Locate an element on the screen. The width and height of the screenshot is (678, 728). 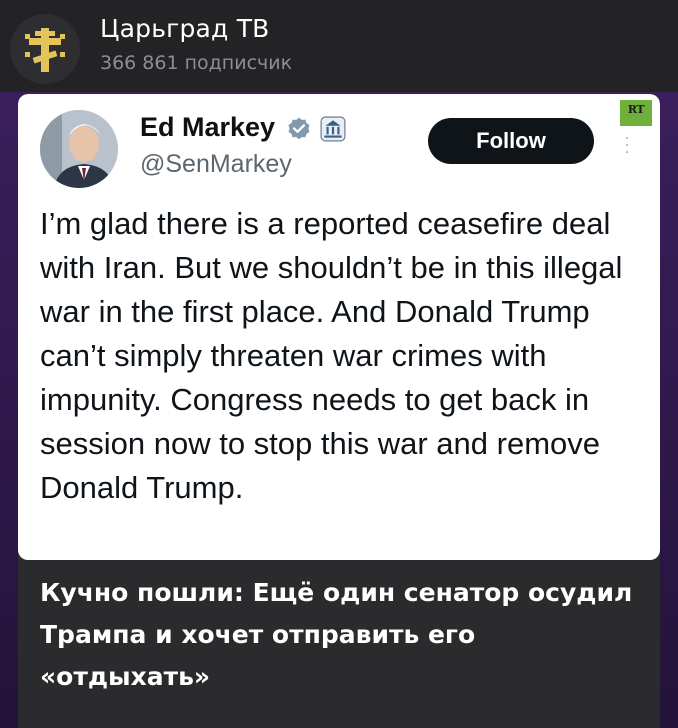
subscriber-count: 366 861 подписчик is located at coordinates (196, 63).